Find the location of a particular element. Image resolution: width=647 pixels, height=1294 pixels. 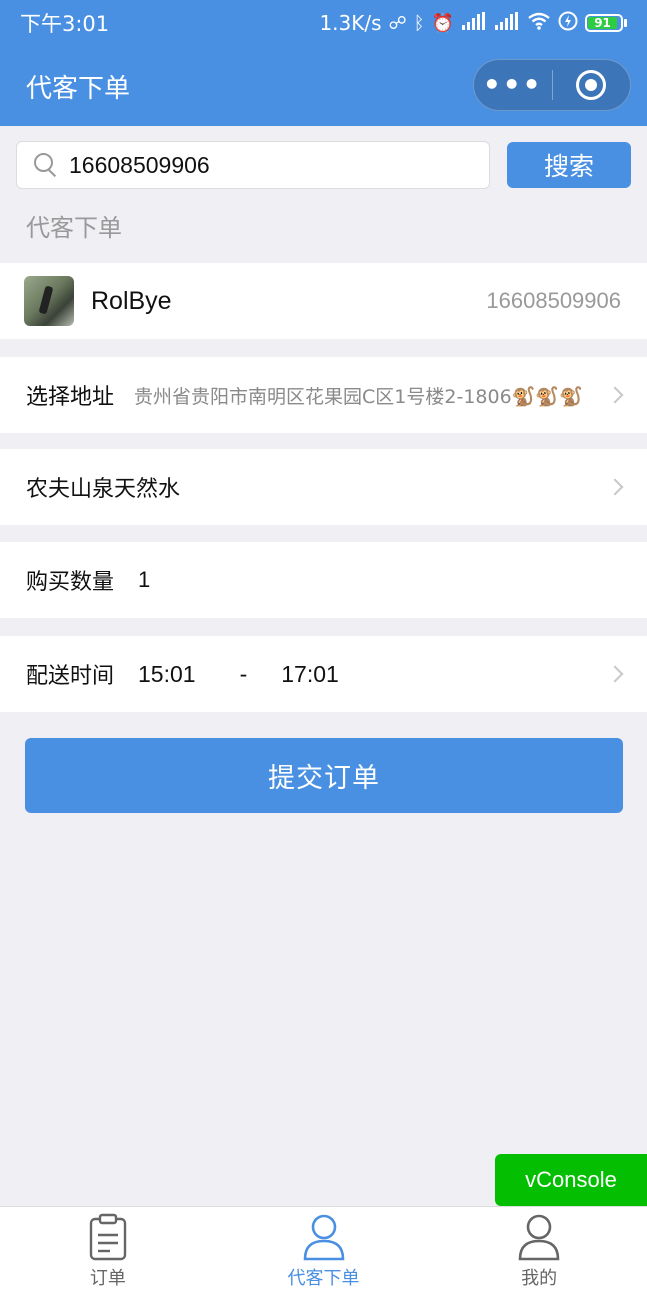

vconsole-button: vConsole is located at coordinates (571, 1180).